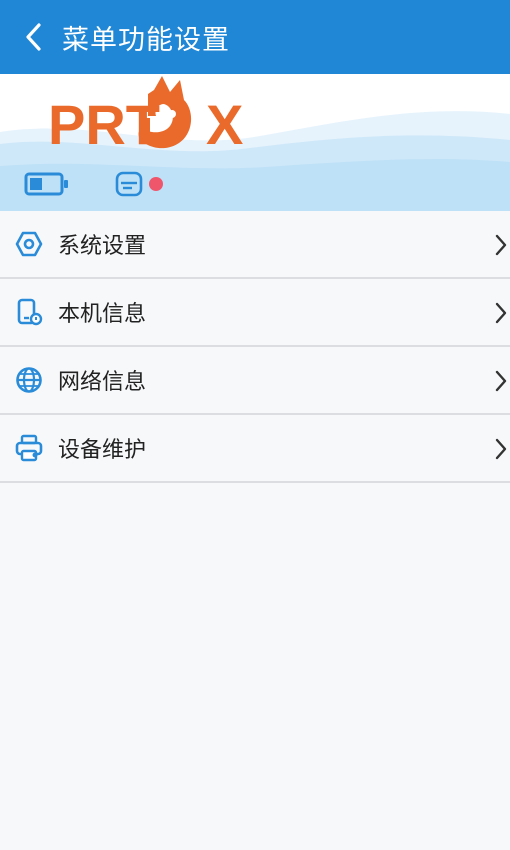 The image size is (510, 850). Describe the element at coordinates (156, 184) in the screenshot. I see `status-dot` at that location.